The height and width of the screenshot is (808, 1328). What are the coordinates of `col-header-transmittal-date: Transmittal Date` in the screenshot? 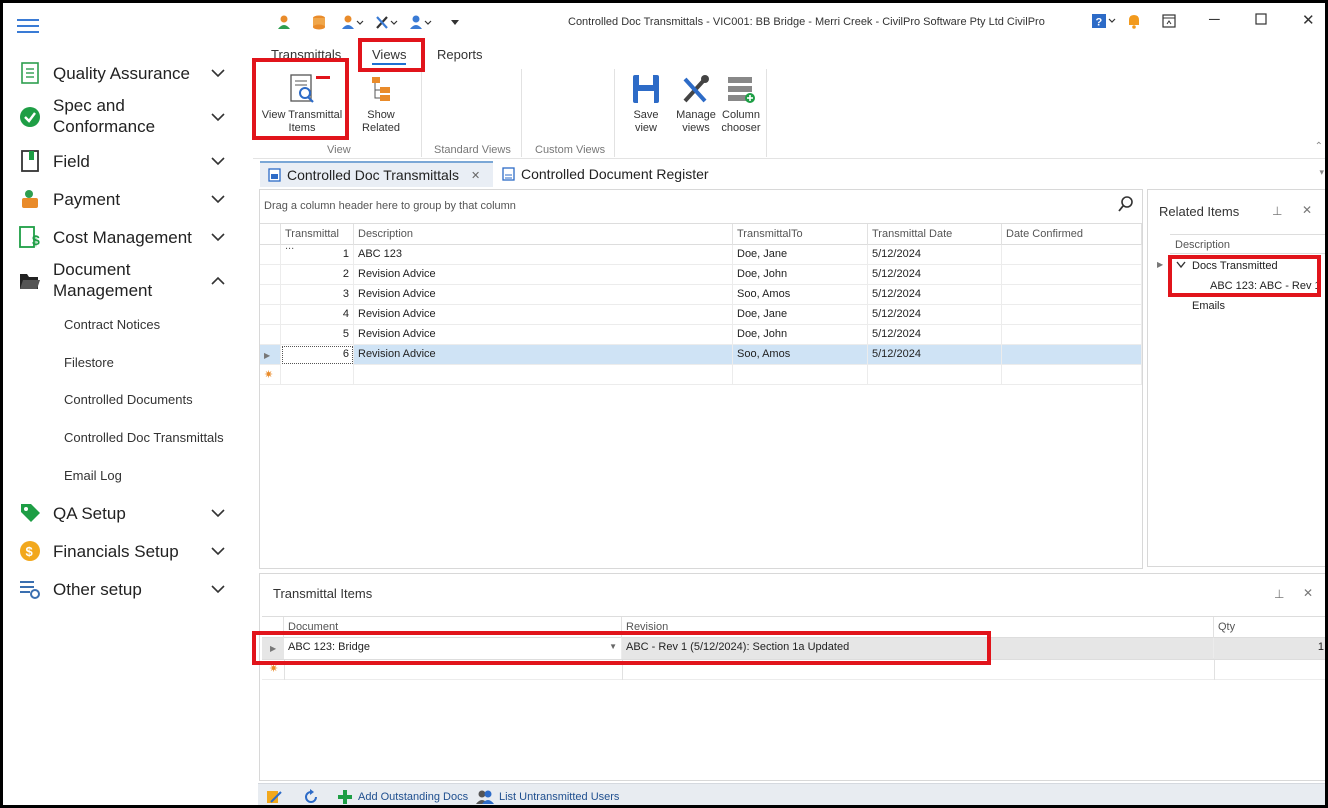 It's located at (935, 234).